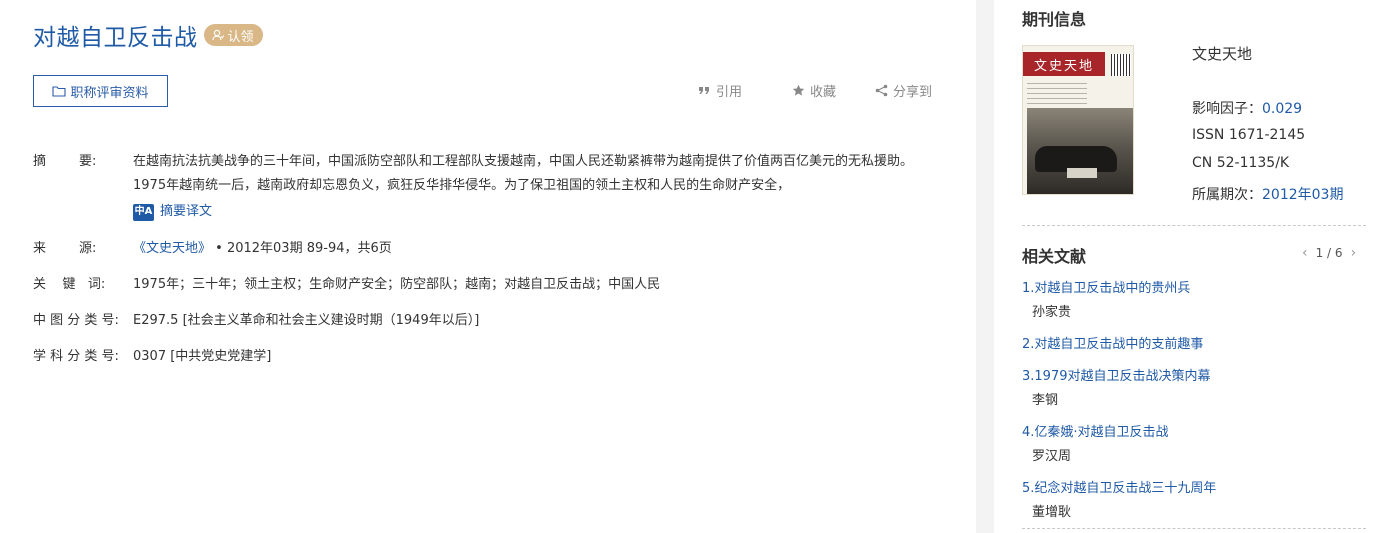 The width and height of the screenshot is (1384, 533). I want to click on pager-indicator: 1 / 6, so click(1329, 253).